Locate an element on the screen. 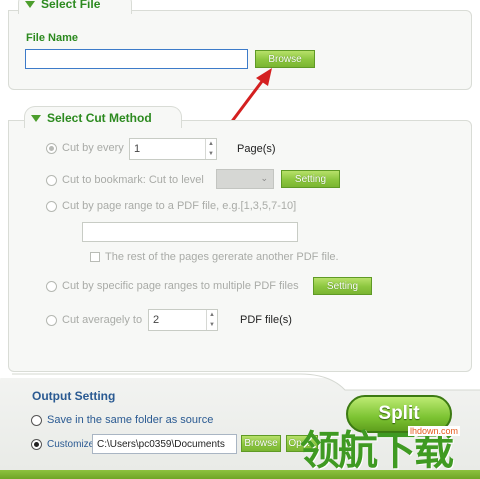 Image resolution: width=480 pixels, height=479 pixels. pages-per-file-value: 1 is located at coordinates (137, 149).